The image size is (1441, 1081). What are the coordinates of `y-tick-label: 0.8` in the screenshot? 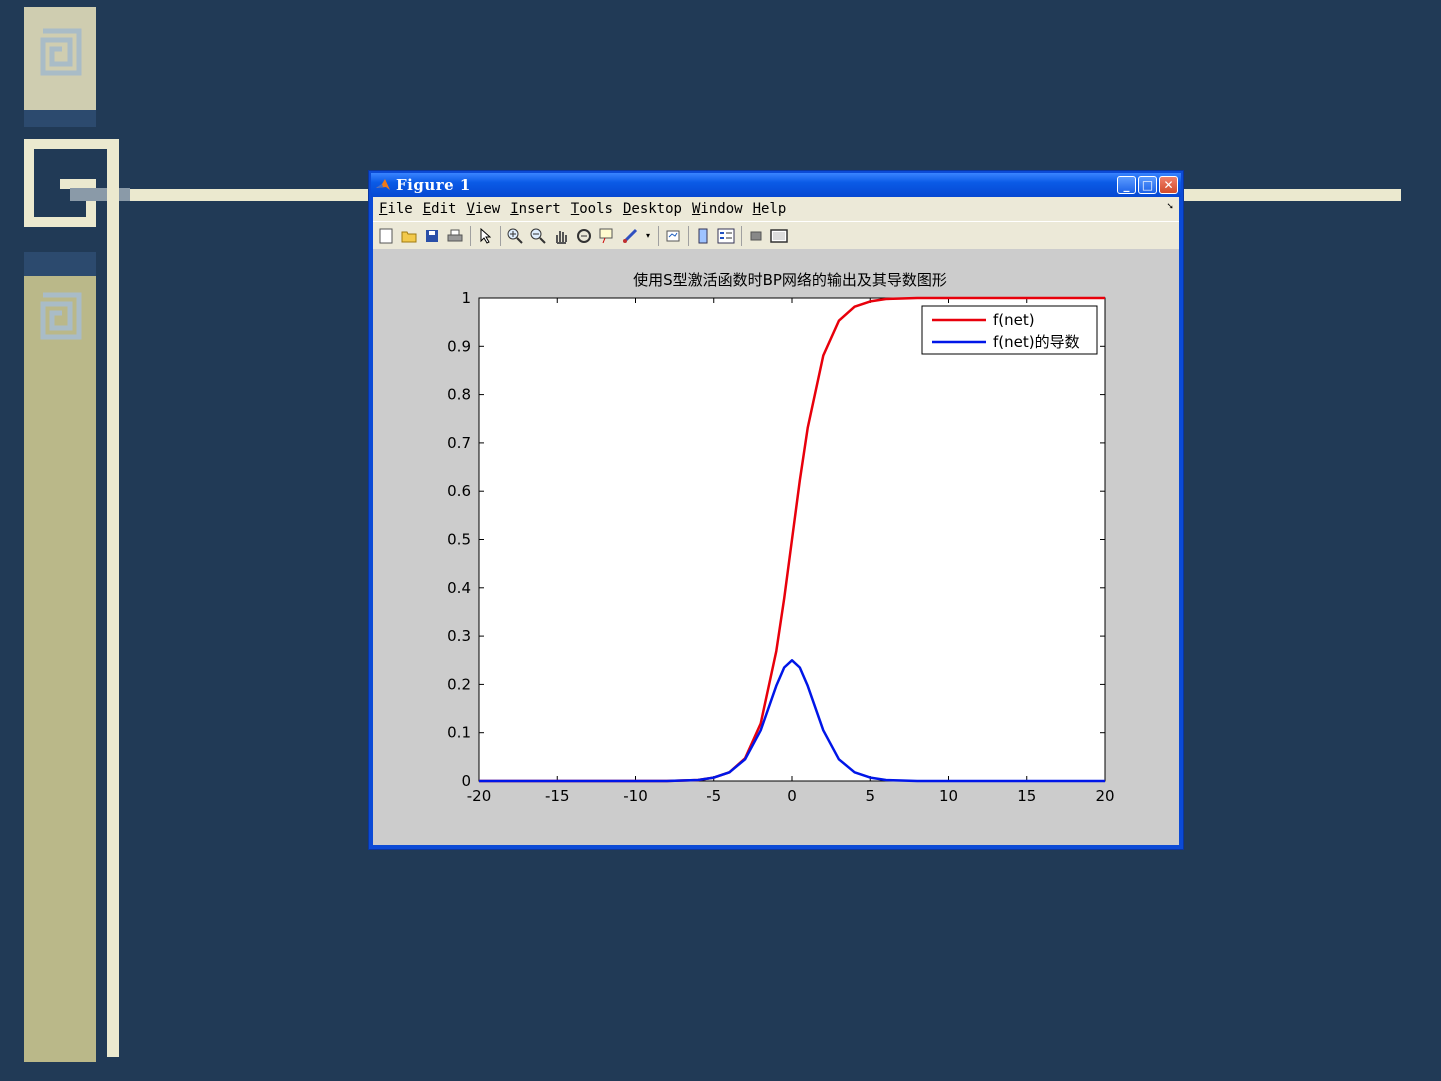 It's located at (459, 395).